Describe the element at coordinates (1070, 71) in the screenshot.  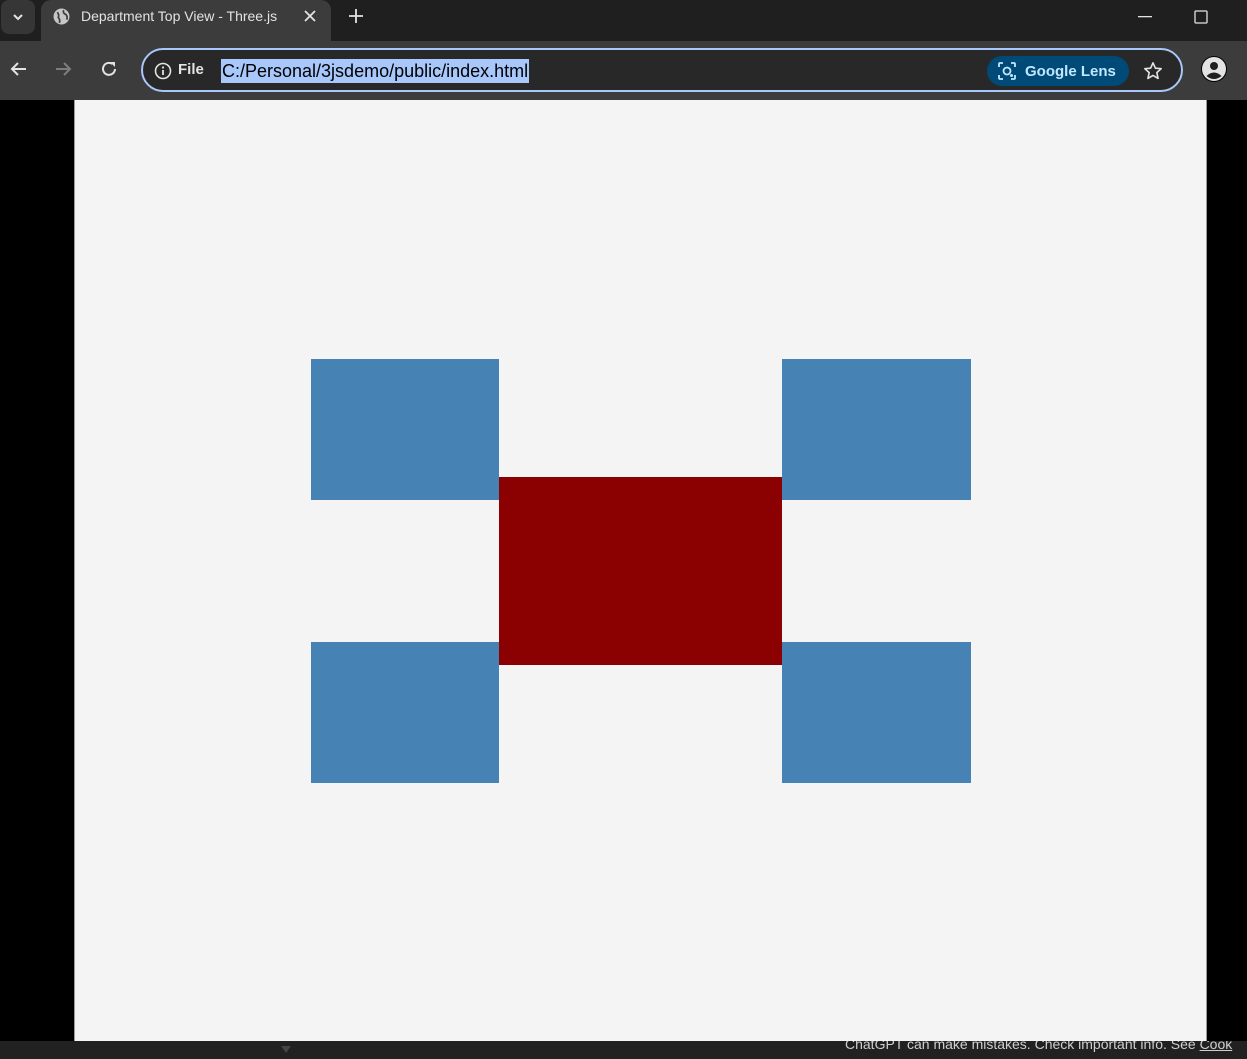
I see `lens-label: Google Lens` at that location.